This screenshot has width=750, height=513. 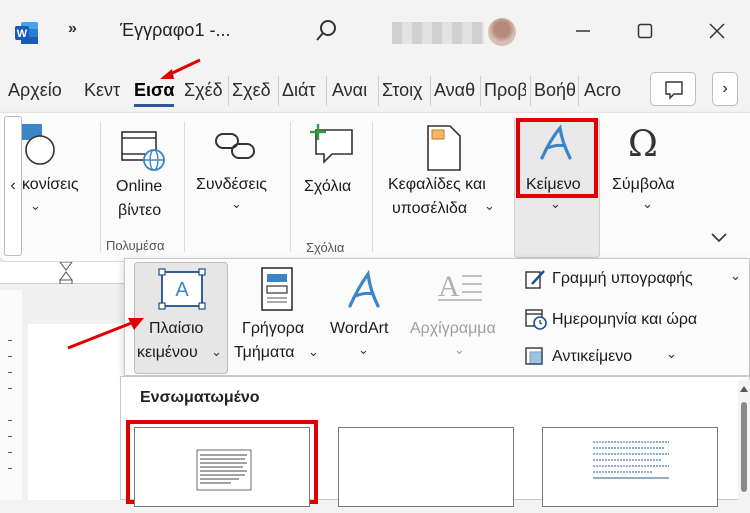 I want to click on wordart-icon, so click(x=364, y=292).